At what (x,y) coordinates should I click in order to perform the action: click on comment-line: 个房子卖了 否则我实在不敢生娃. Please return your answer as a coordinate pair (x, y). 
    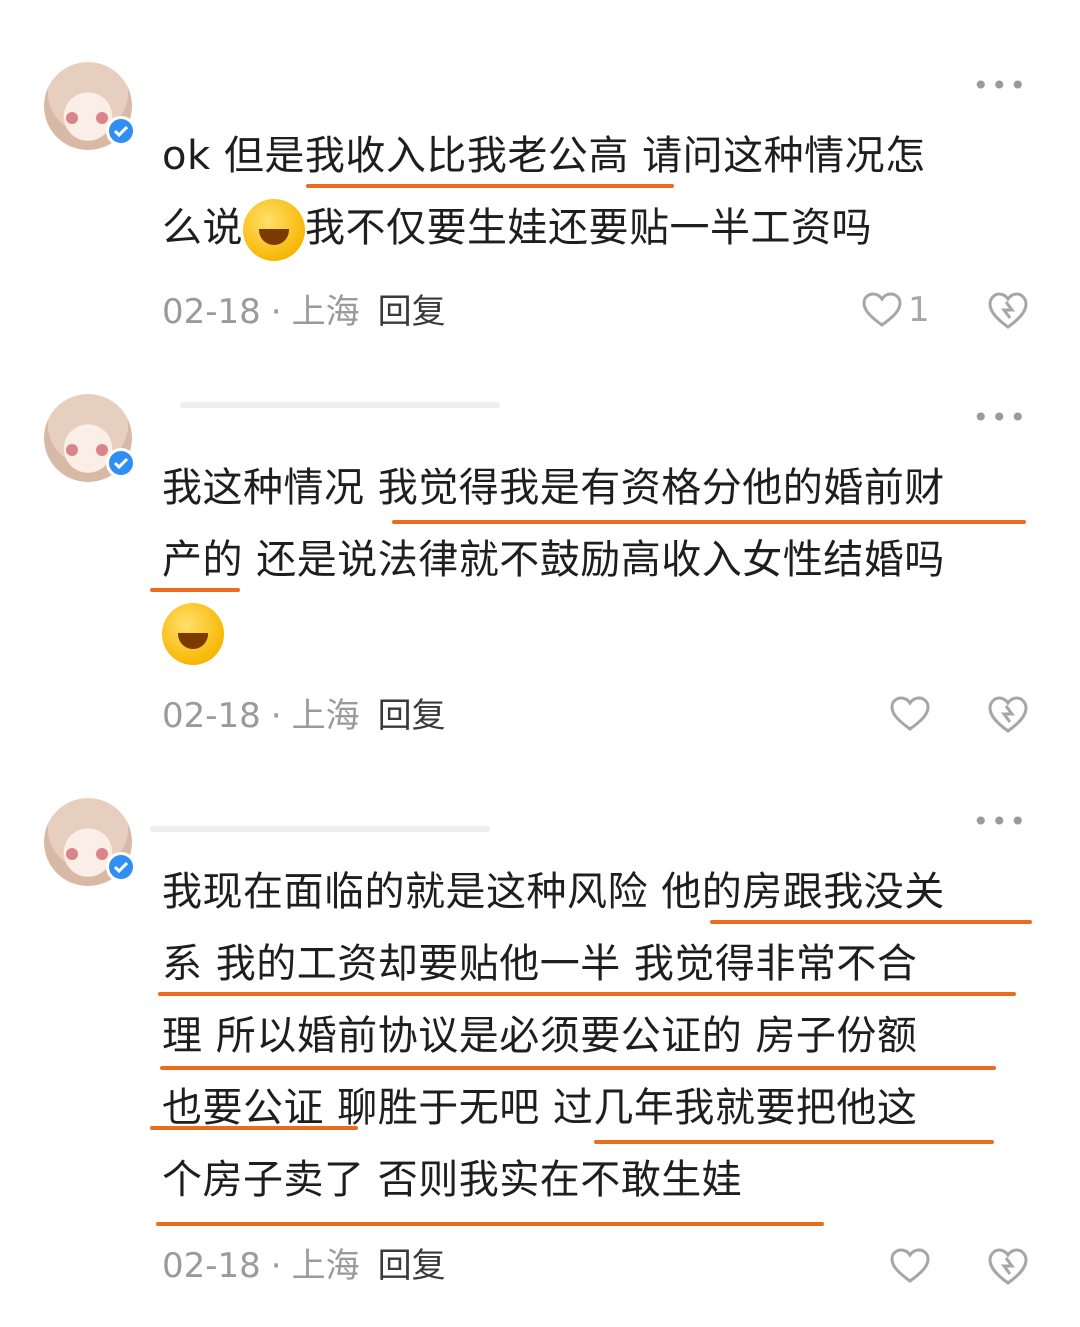
    Looking at the image, I should click on (452, 1180).